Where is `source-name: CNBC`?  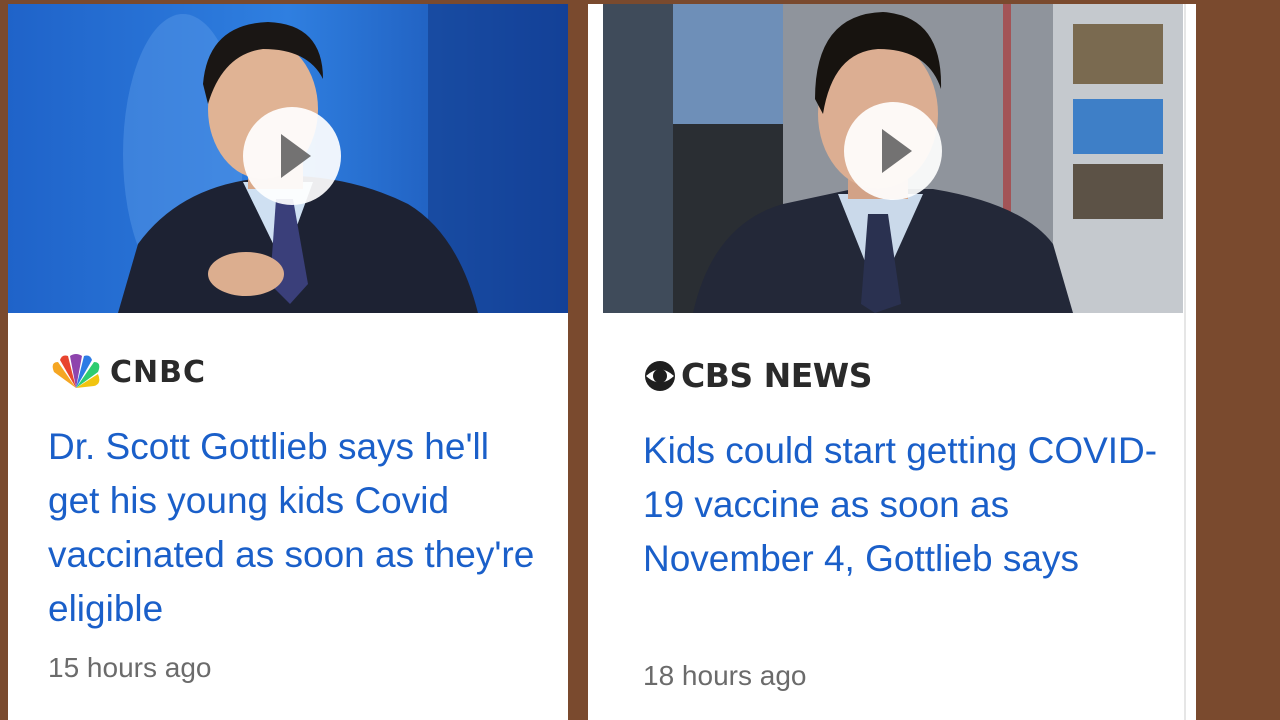
source-name: CNBC is located at coordinates (158, 372).